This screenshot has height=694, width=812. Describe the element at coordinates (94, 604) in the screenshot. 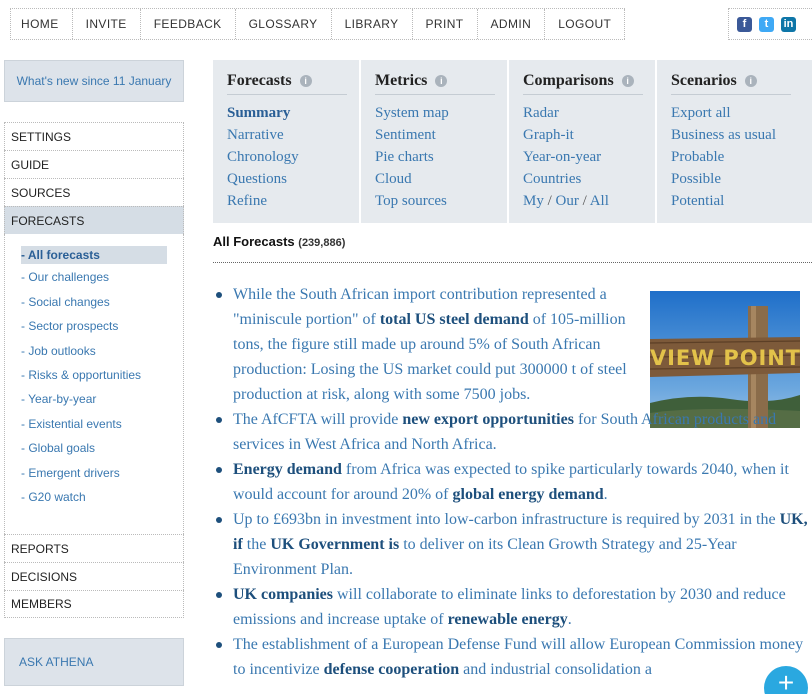

I see `sidebar-item-members: MEMBERS` at that location.